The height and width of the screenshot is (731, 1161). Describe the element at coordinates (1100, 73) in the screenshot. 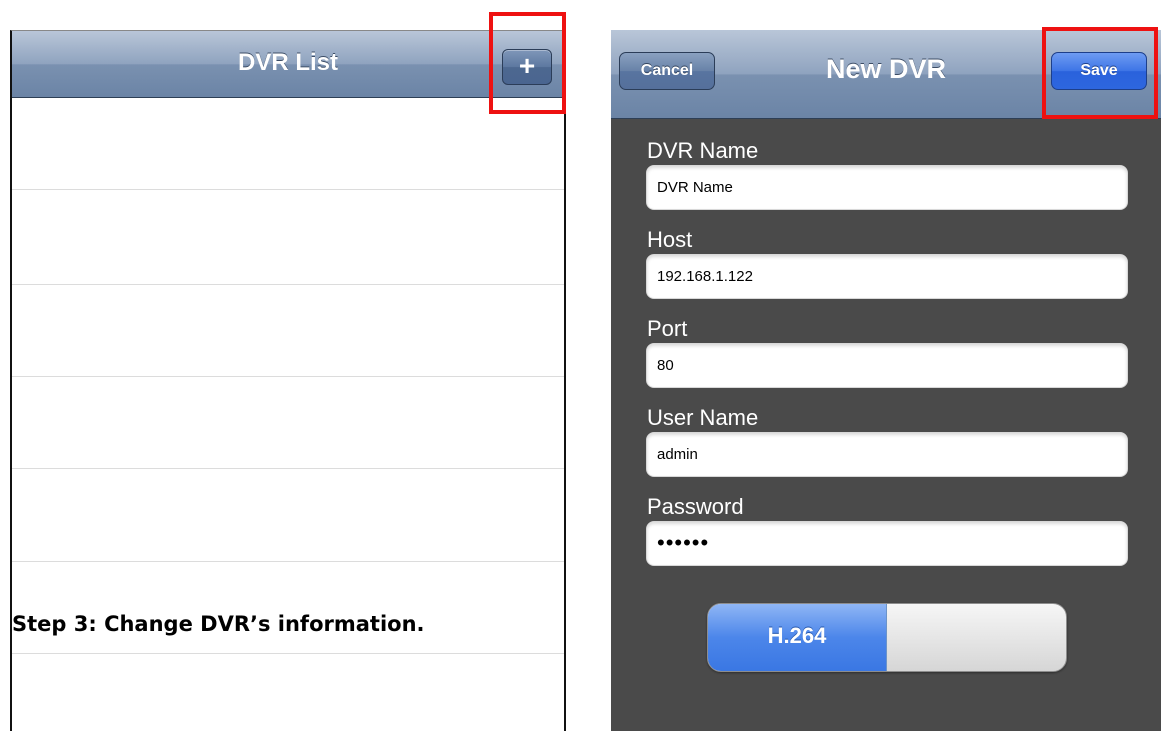

I see `save-button-highlight` at that location.